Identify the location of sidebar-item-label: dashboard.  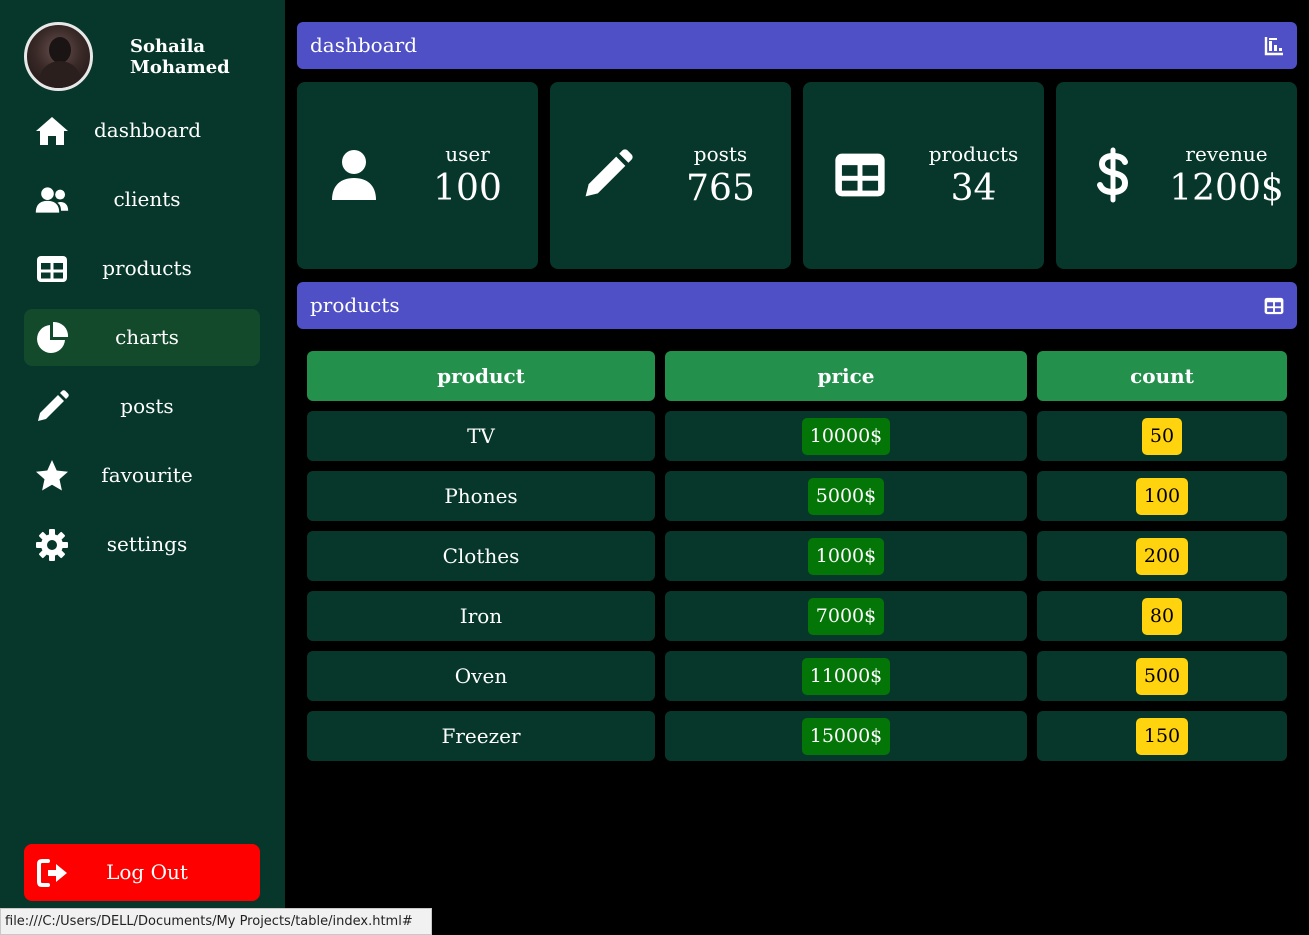
(148, 130).